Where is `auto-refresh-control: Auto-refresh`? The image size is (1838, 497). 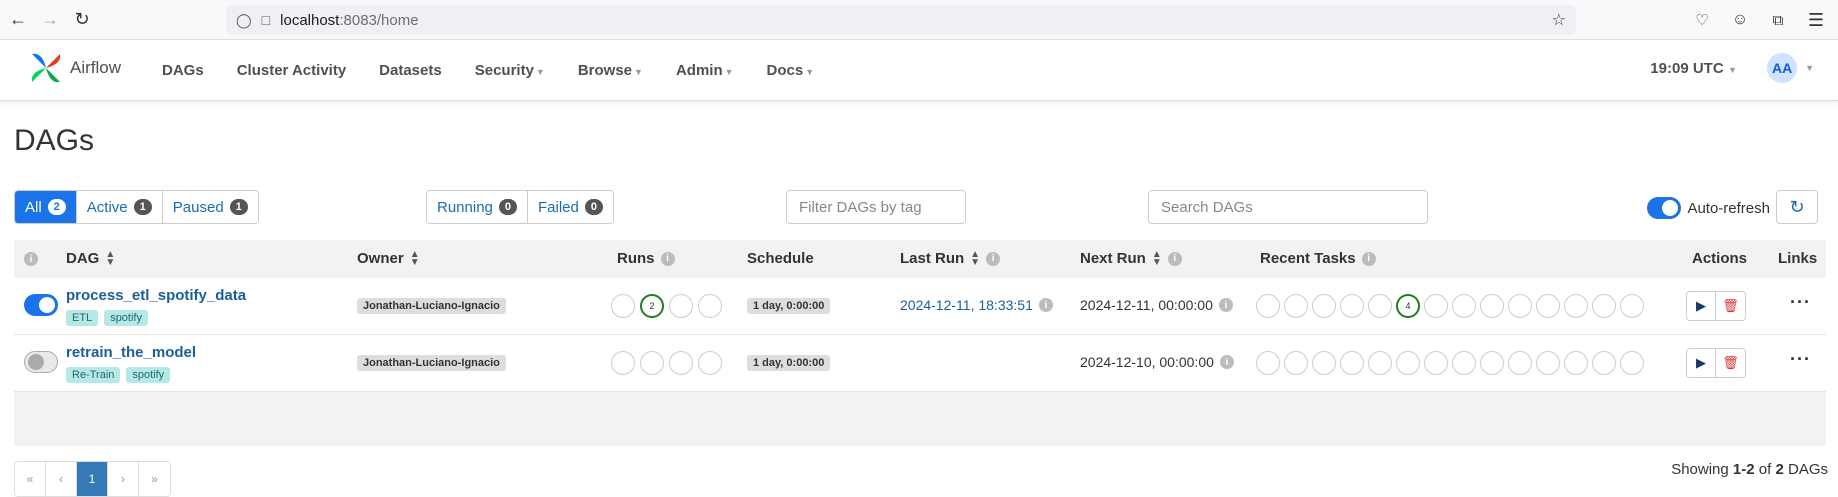 auto-refresh-control: Auto-refresh is located at coordinates (1708, 208).